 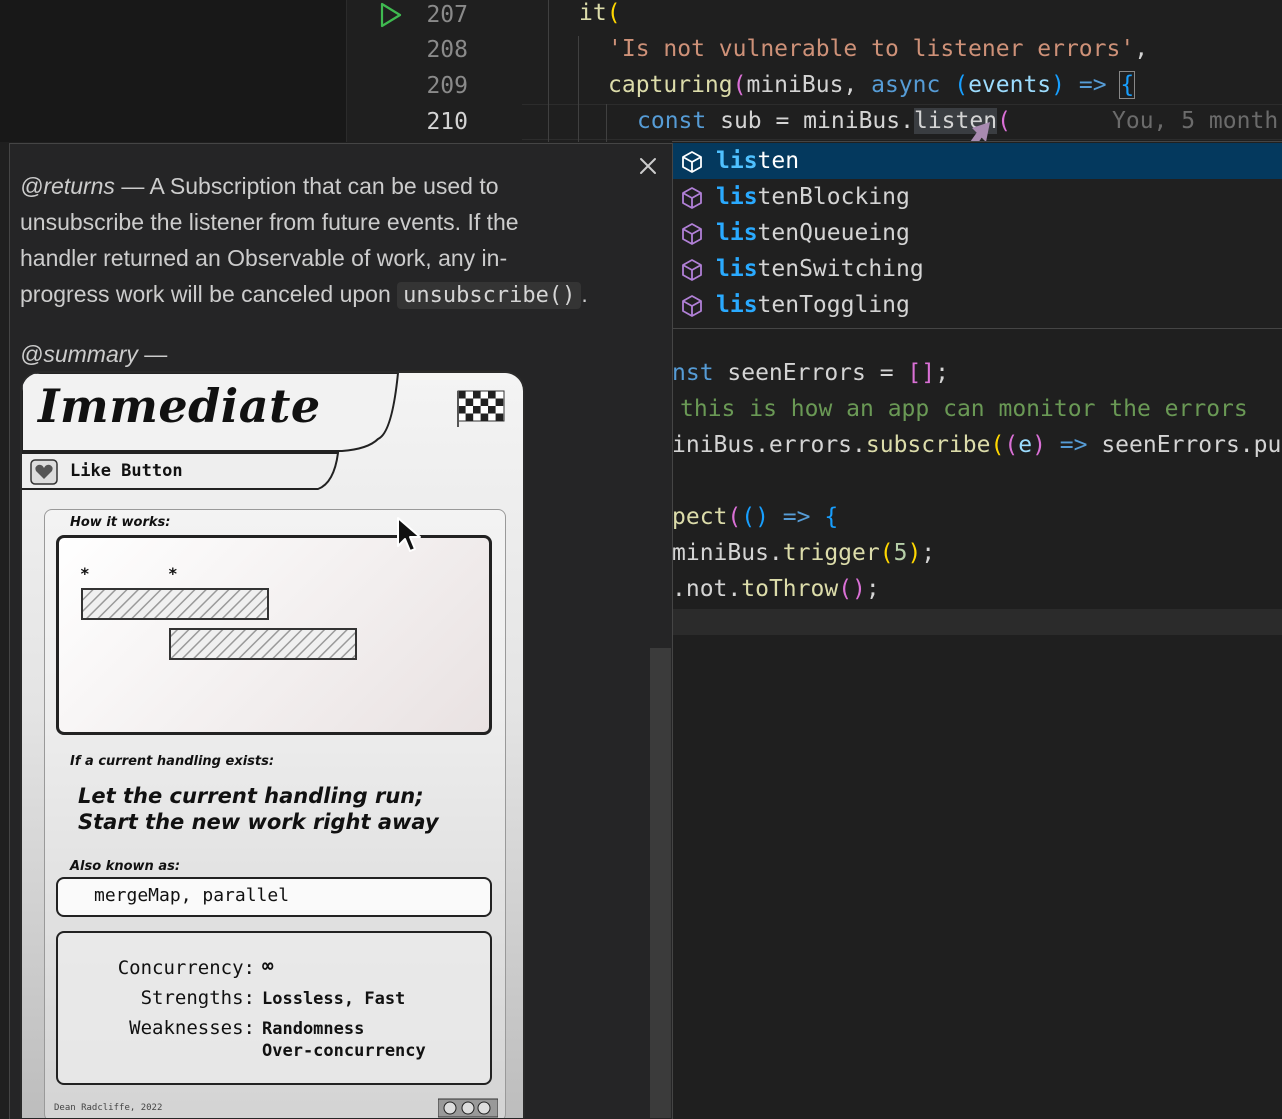 I want to click on timeline-bars: * *, so click(x=218, y=612).